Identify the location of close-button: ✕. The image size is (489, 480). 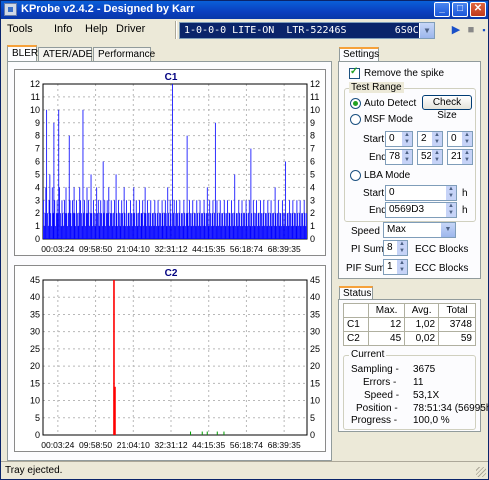
(478, 9).